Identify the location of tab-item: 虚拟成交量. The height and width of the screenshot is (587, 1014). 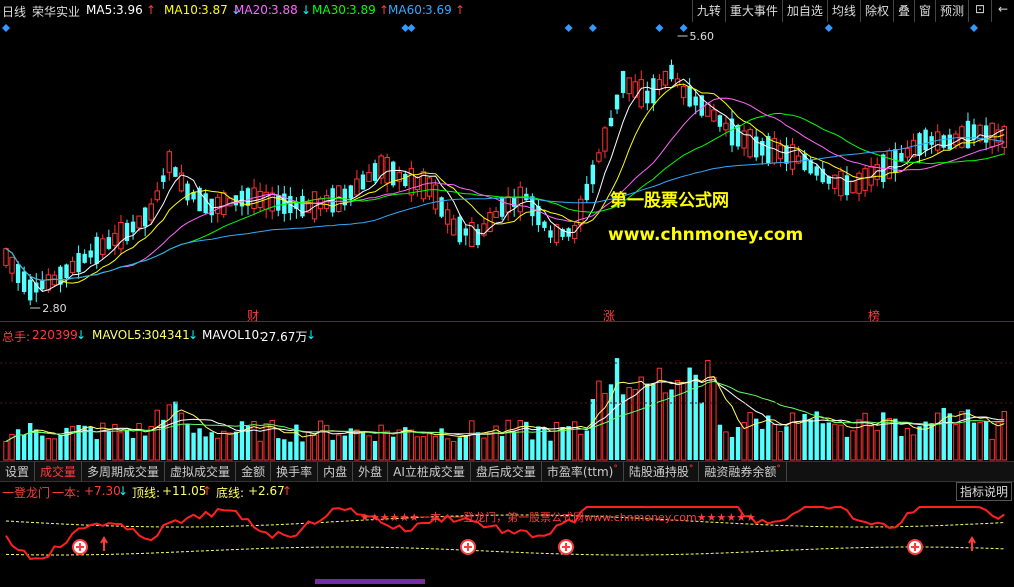
(201, 471).